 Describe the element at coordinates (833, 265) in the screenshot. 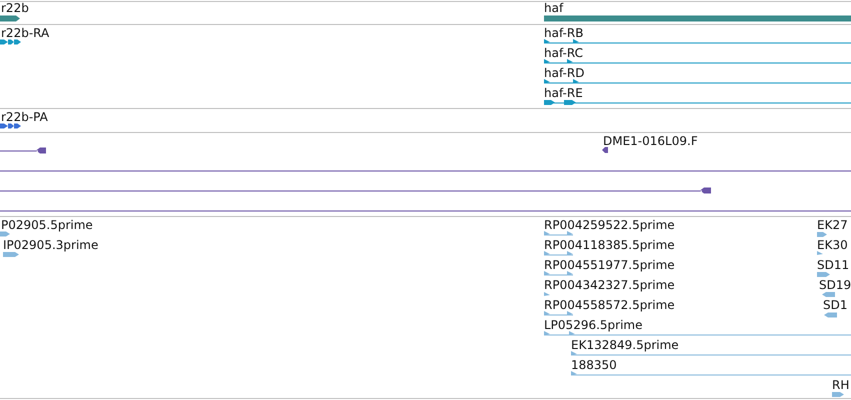

I see `feature-label: SD11` at that location.